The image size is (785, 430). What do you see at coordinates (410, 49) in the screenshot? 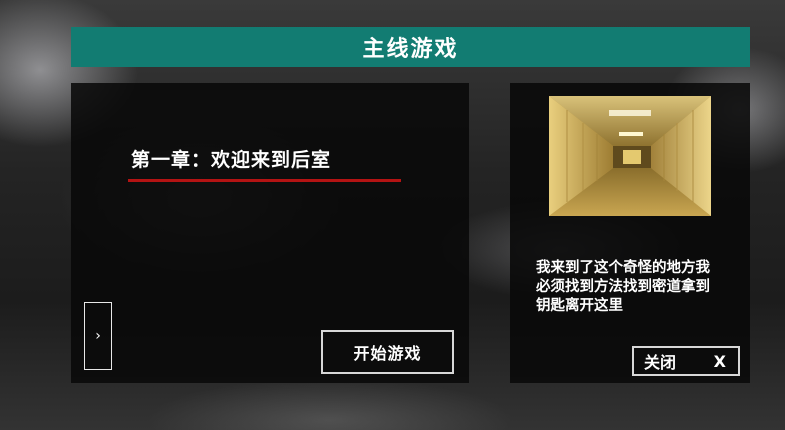
I see `page-title: 主线游戏` at bounding box center [410, 49].